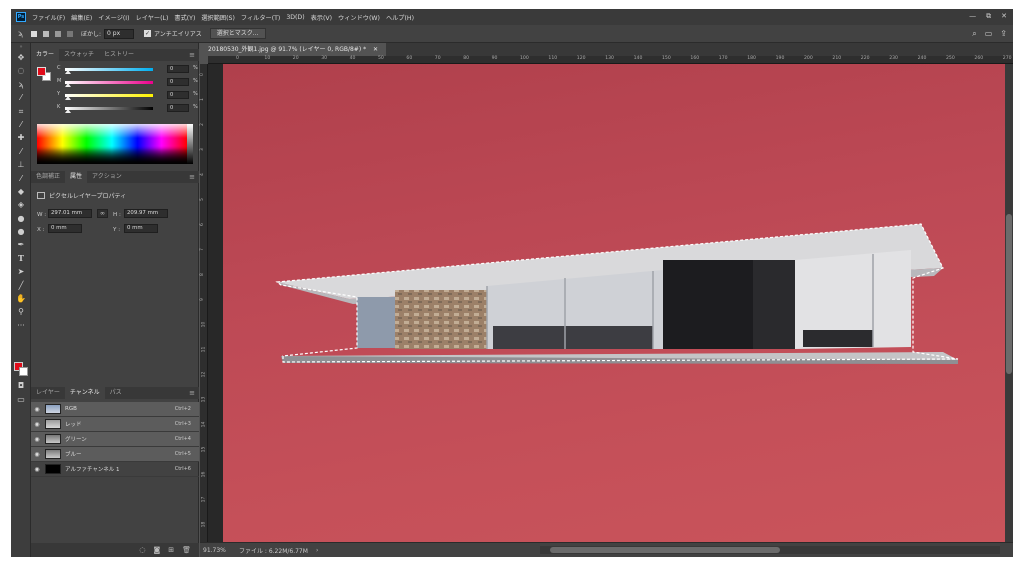 This screenshot has width=1024, height=566. I want to click on brush-tool-icon: ⁄, so click(21, 151).